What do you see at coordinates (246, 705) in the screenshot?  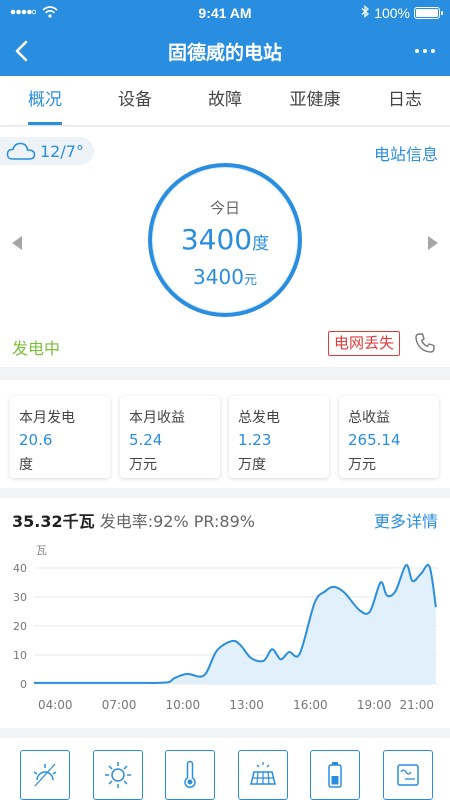 I see `x-tick-label: 13:00` at bounding box center [246, 705].